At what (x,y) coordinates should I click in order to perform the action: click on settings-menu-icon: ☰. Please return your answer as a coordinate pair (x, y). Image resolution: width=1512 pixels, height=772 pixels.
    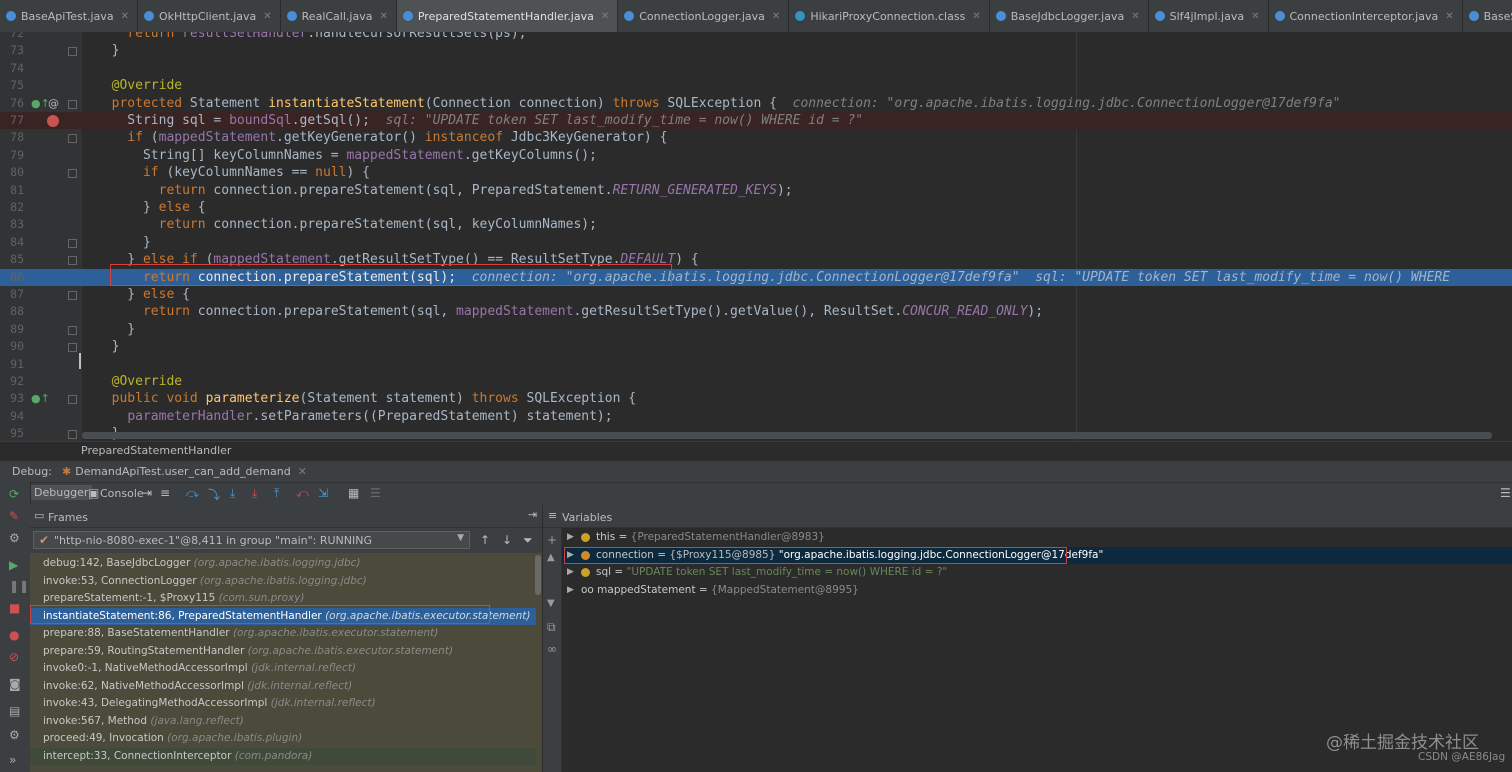
    Looking at the image, I should click on (1505, 493).